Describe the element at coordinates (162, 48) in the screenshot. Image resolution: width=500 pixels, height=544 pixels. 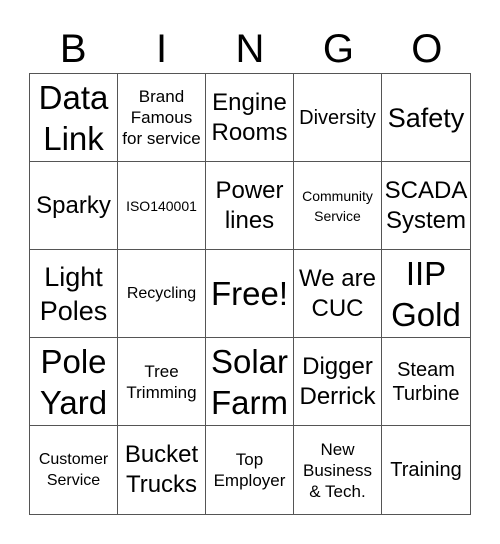
I see `header-letter-i: I` at that location.